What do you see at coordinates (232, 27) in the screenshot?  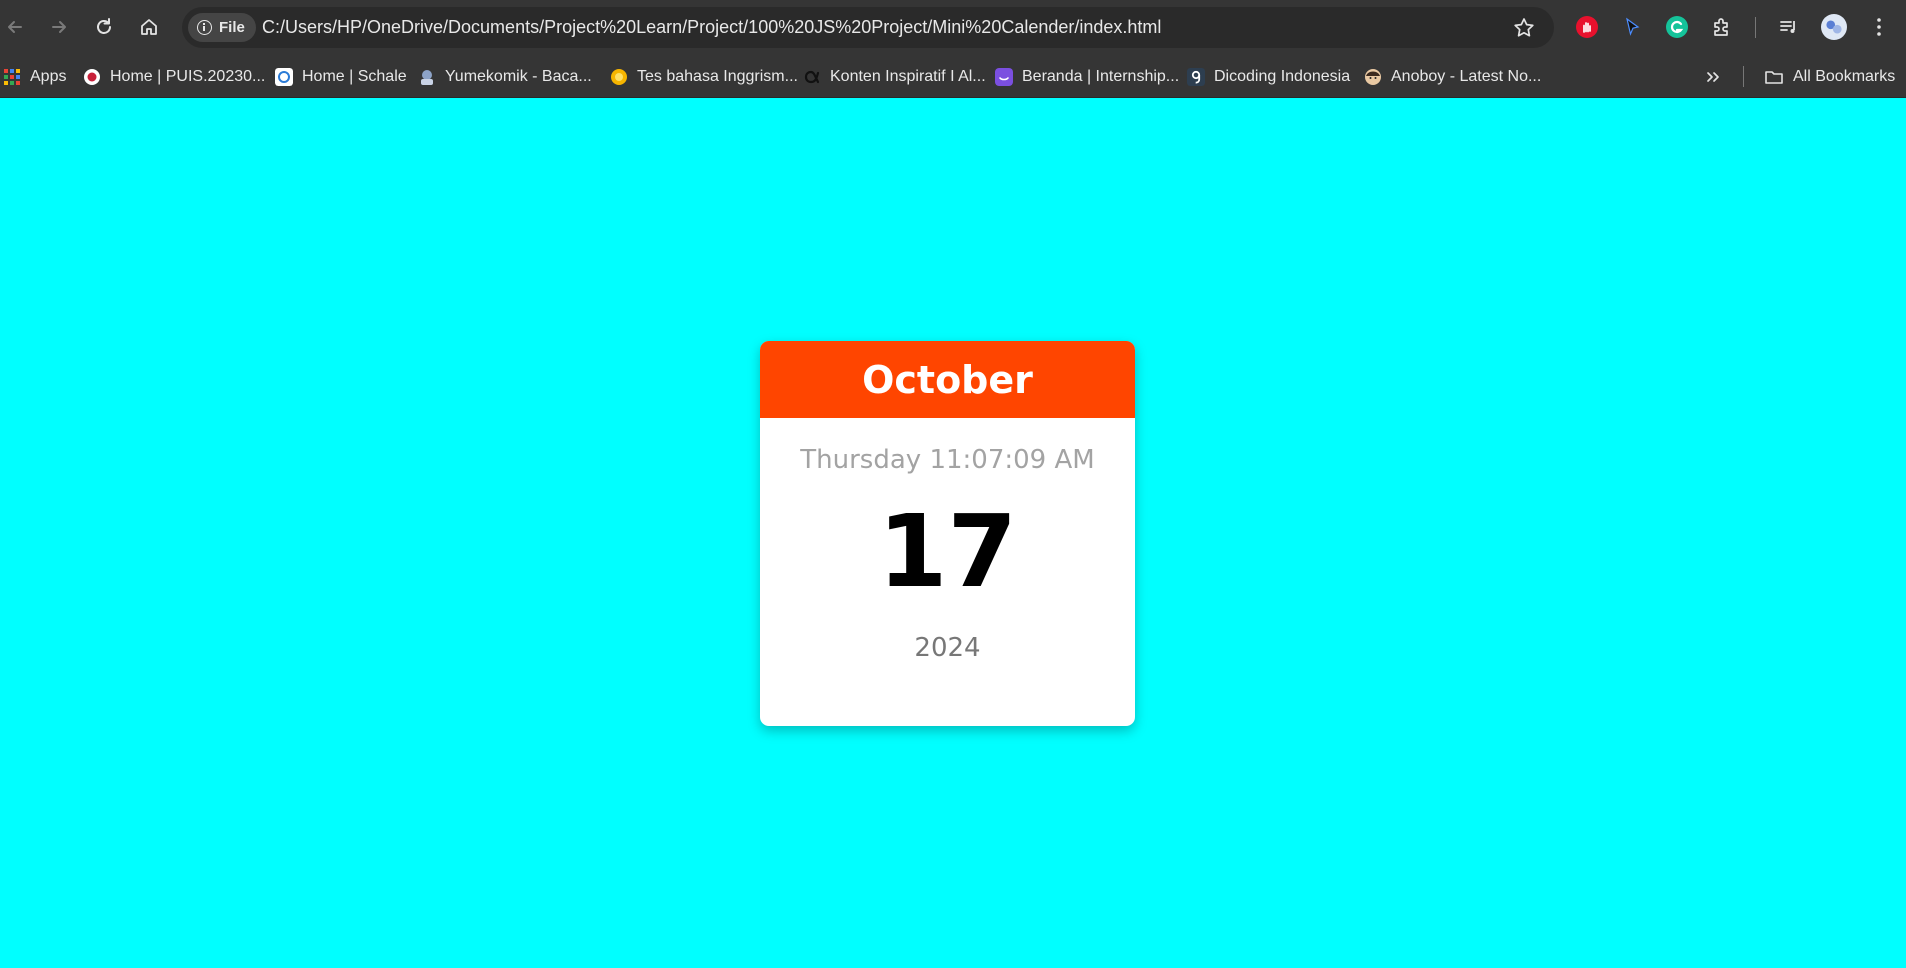 I see `site-info-label: File` at bounding box center [232, 27].